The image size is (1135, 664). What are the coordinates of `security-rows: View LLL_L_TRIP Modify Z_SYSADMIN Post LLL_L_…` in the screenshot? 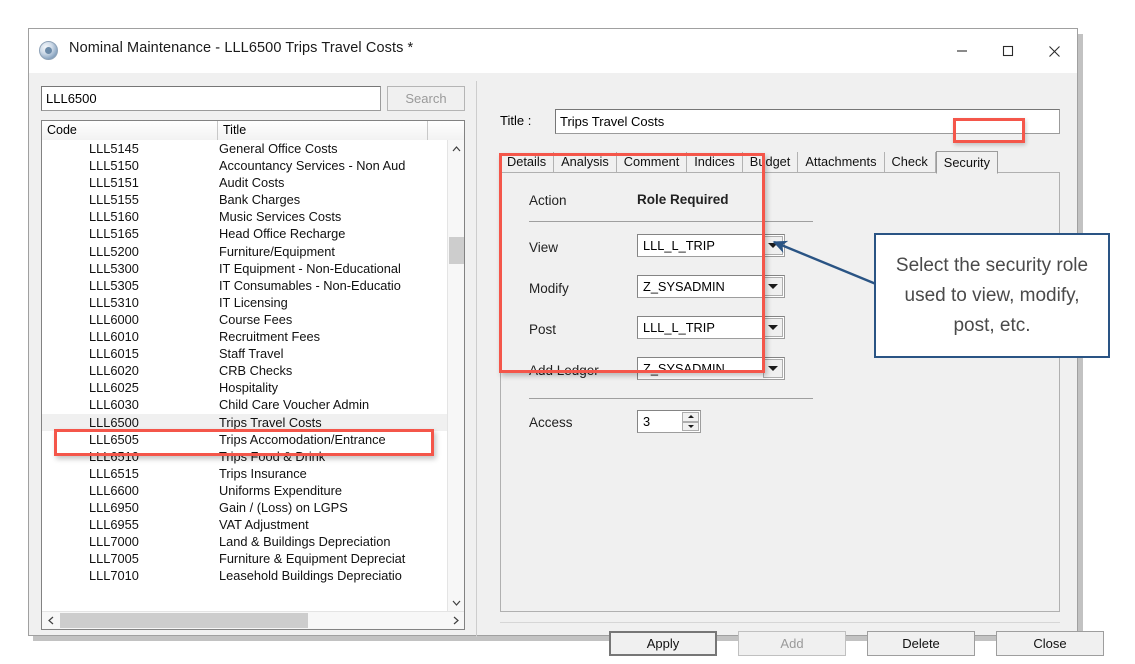 It's located at (674, 310).